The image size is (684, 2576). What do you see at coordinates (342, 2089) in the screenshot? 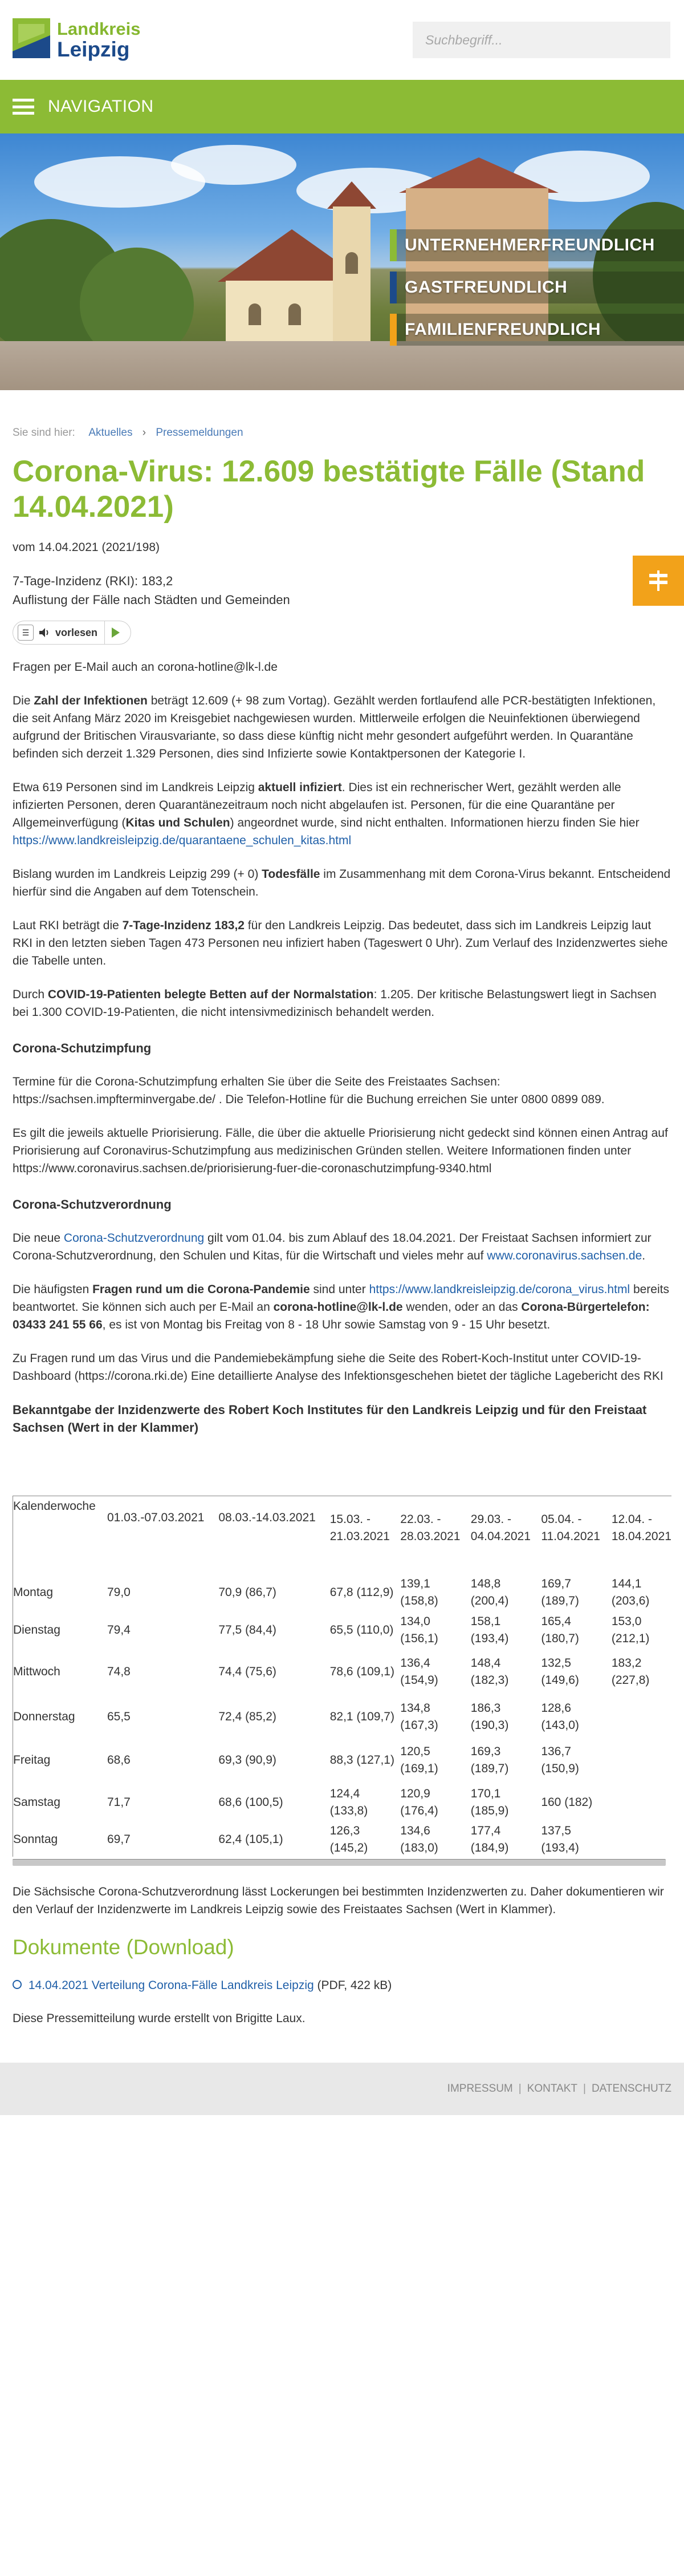
I see `site-footer: IMPRESSUM | KONTAKT | DATENSCHUTZ` at bounding box center [342, 2089].